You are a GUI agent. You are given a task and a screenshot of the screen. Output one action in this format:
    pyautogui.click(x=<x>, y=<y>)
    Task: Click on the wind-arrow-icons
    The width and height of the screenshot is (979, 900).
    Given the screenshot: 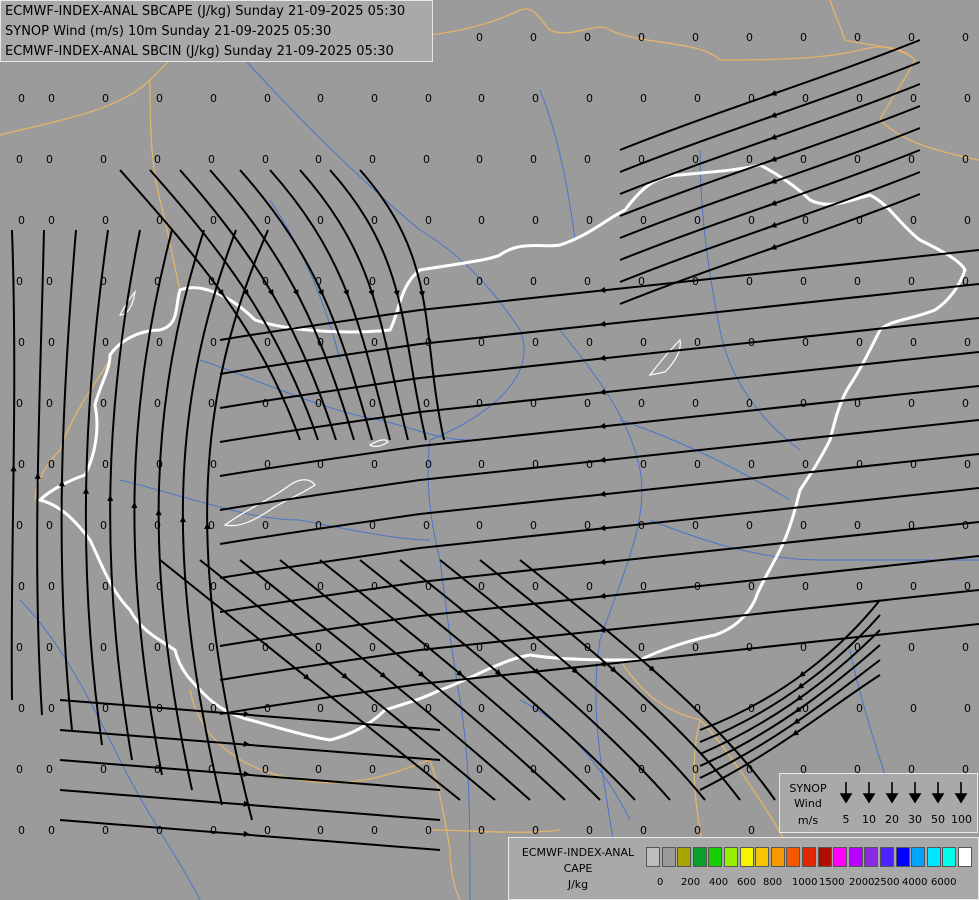 What is the action you would take?
    pyautogui.click(x=903, y=793)
    